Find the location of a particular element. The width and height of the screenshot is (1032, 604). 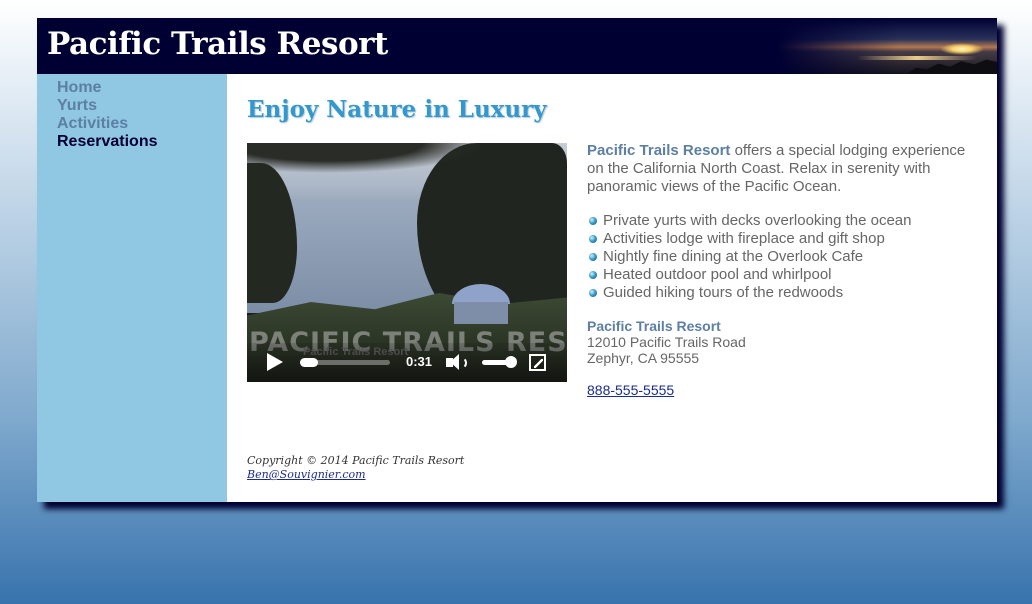

copyright-text: Copyright © 2014 Pacific Trails Resort is located at coordinates (356, 460).